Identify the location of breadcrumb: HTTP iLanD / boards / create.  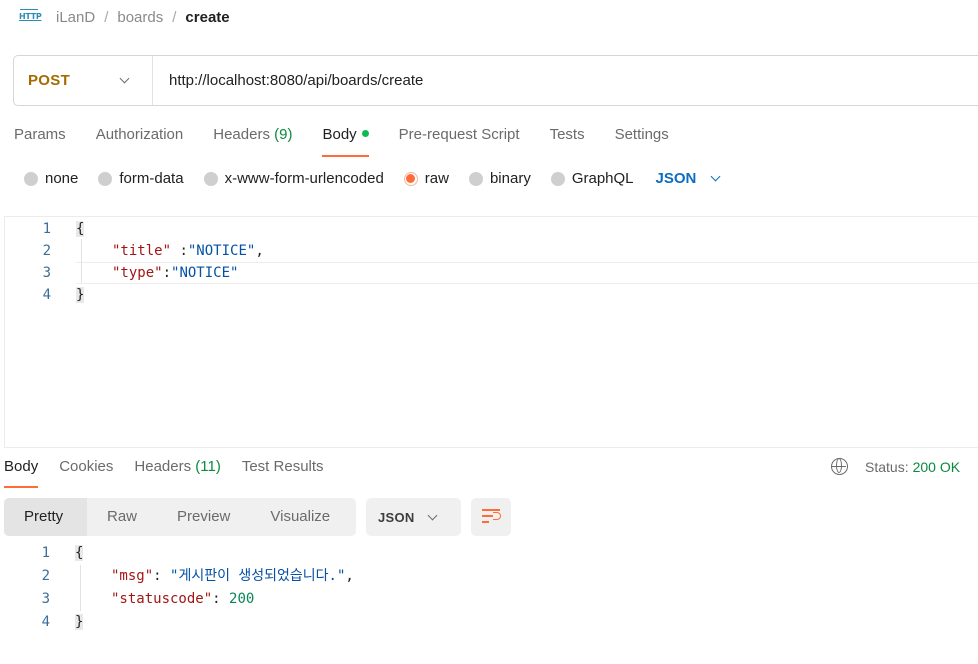
(124, 17).